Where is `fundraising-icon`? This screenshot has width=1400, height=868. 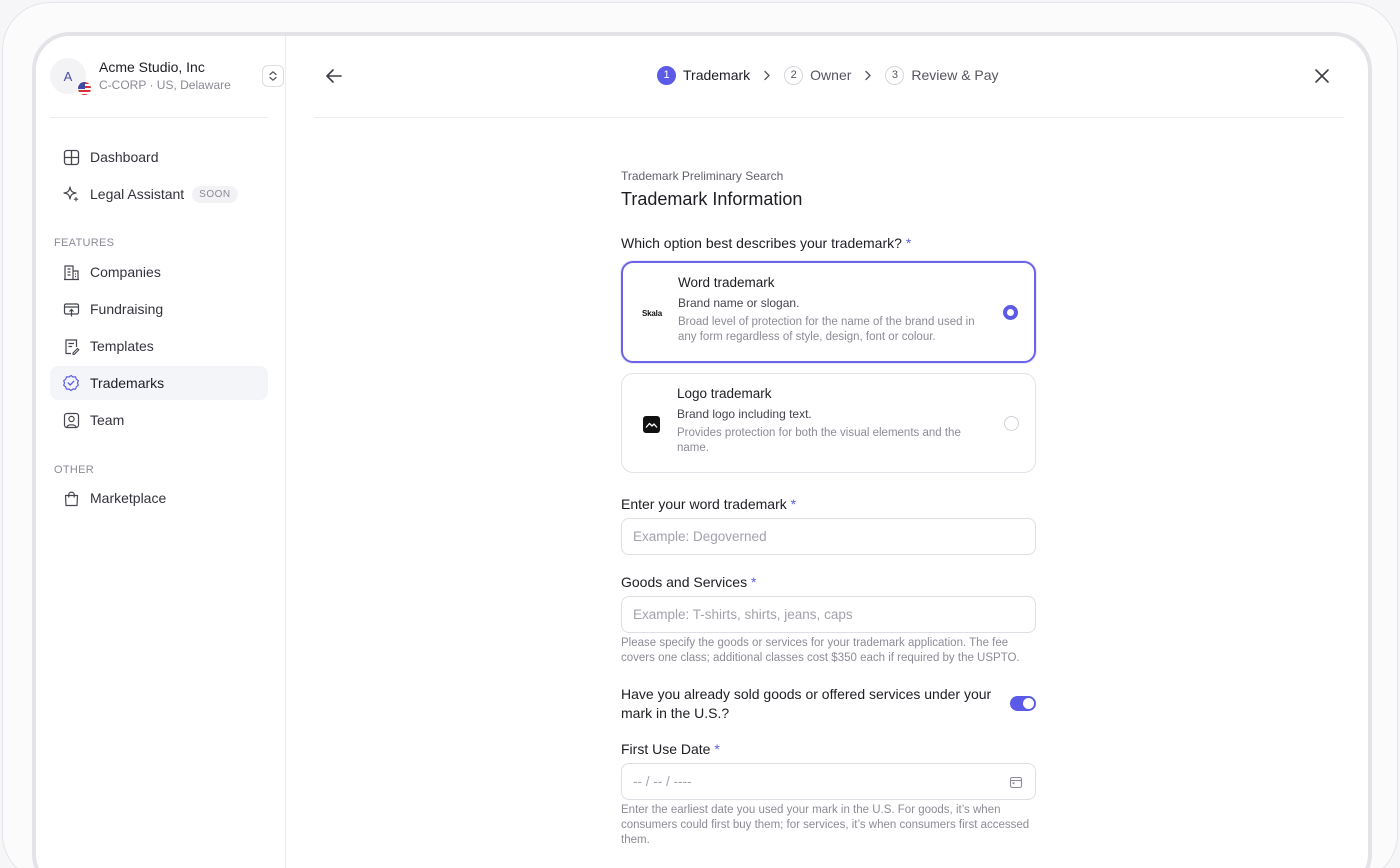 fundraising-icon is located at coordinates (71, 309).